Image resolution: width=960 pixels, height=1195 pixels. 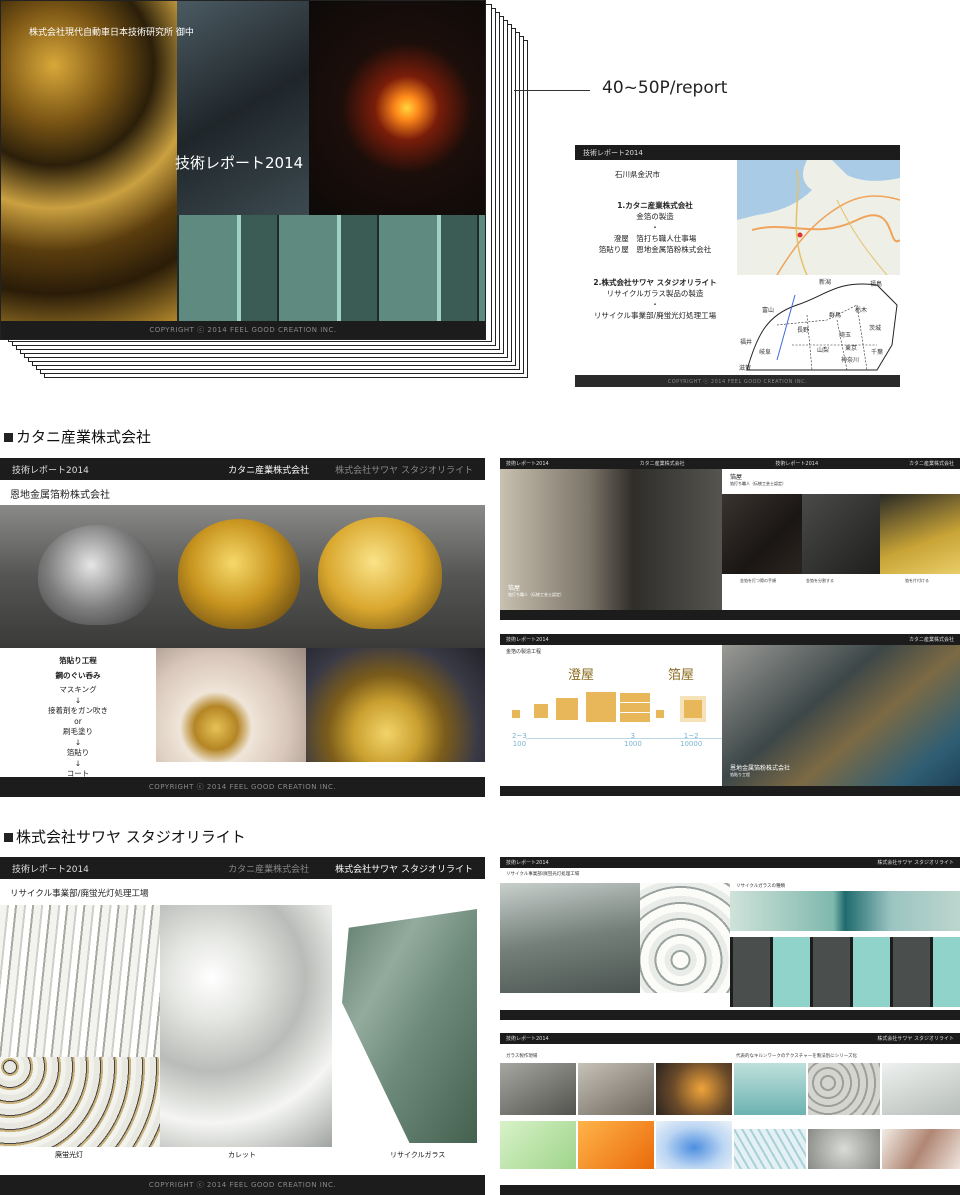 I want to click on thumb-b-header-left: 技術レポート2014, so click(x=527, y=640).